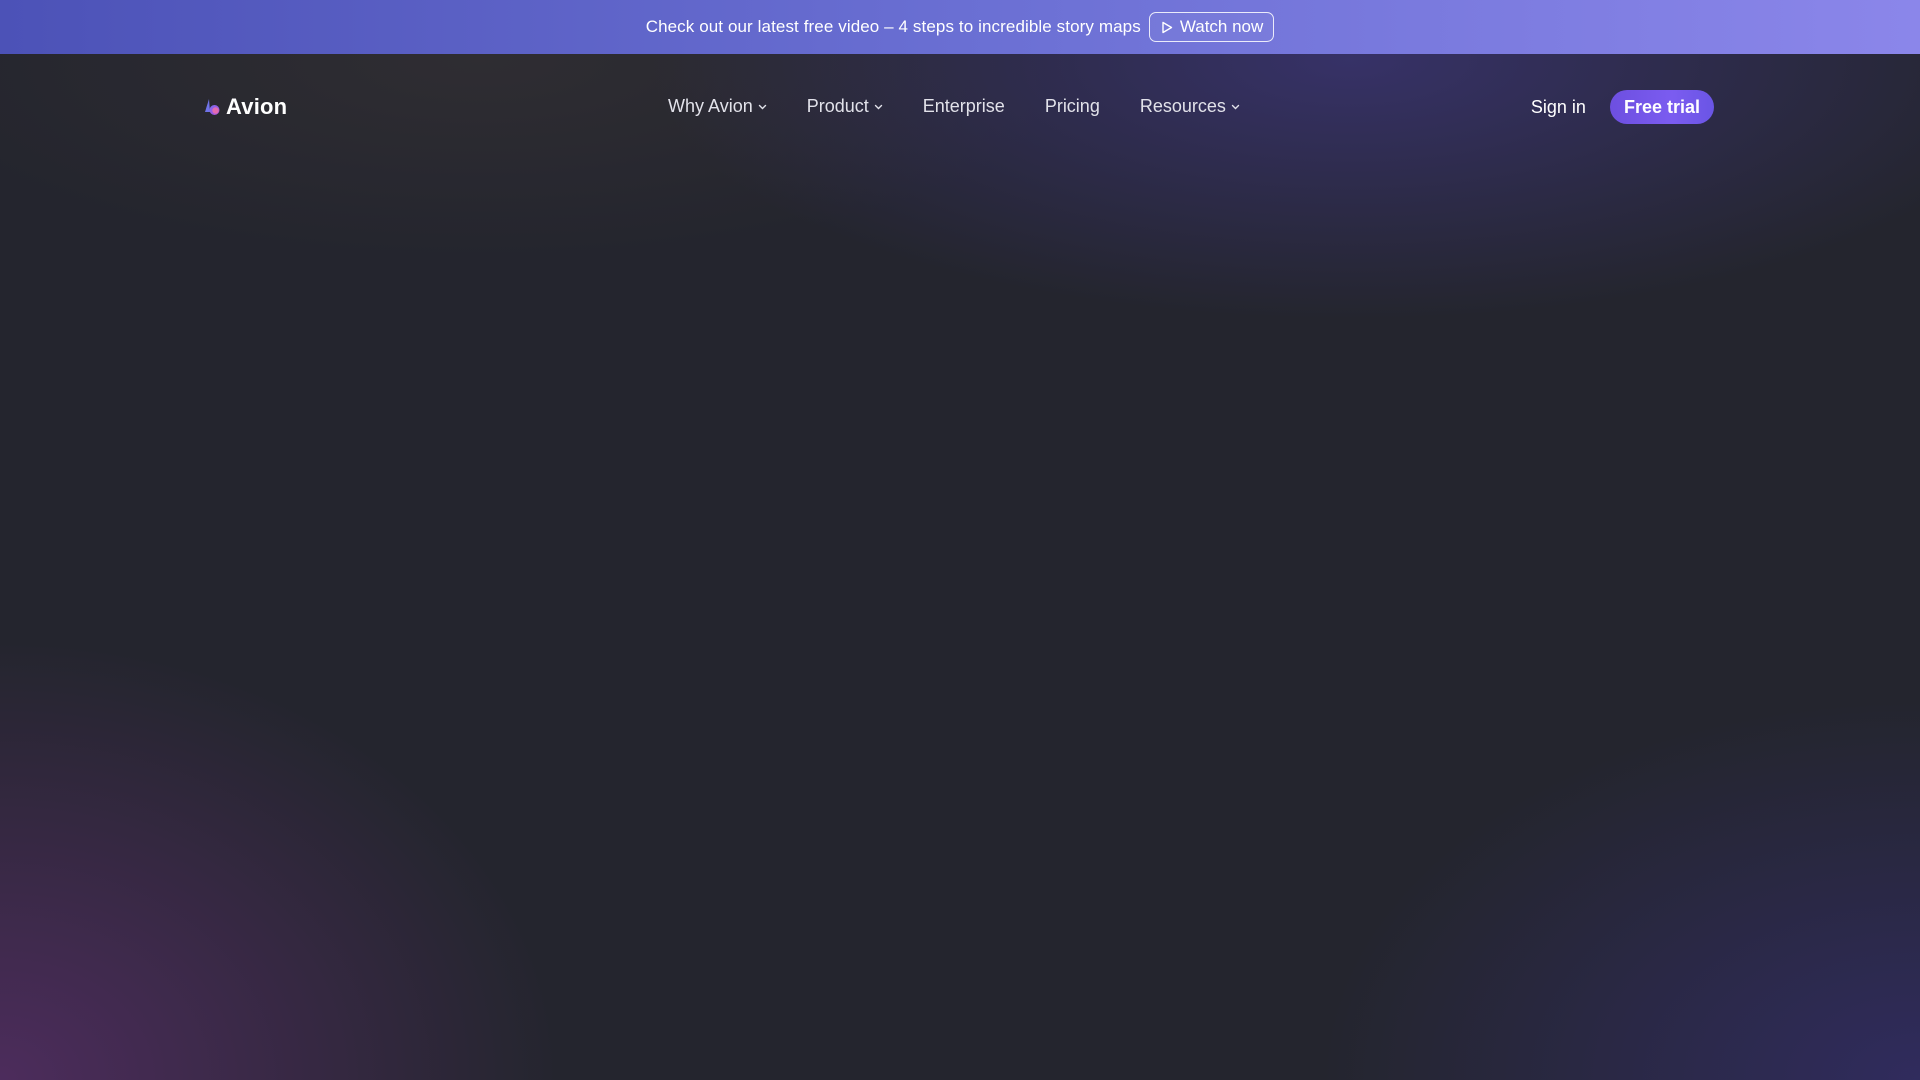 The width and height of the screenshot is (1920, 1080). Describe the element at coordinates (837, 106) in the screenshot. I see `nav-label: Product` at that location.